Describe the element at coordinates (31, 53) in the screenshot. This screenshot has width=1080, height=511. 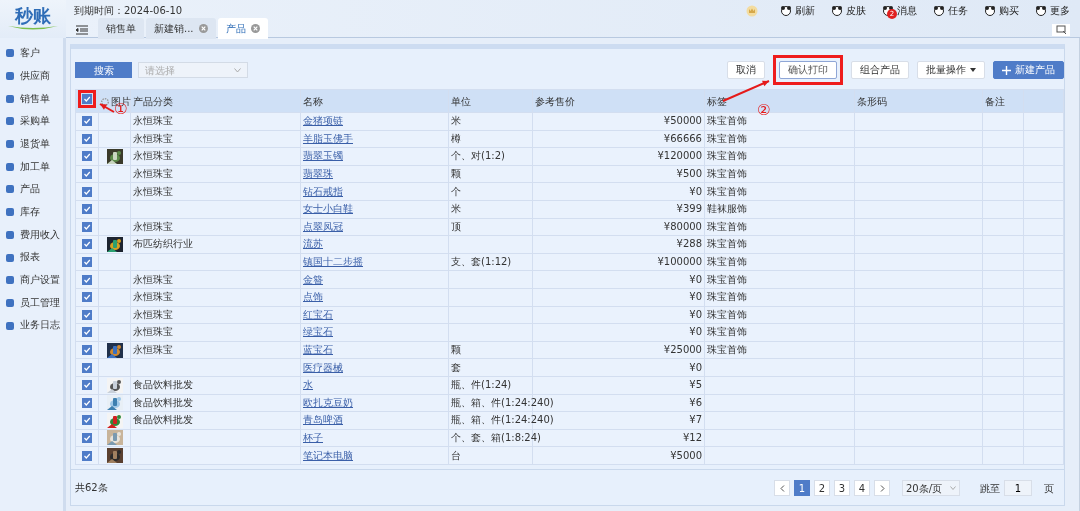
I see `sidebar-item: 客户` at that location.